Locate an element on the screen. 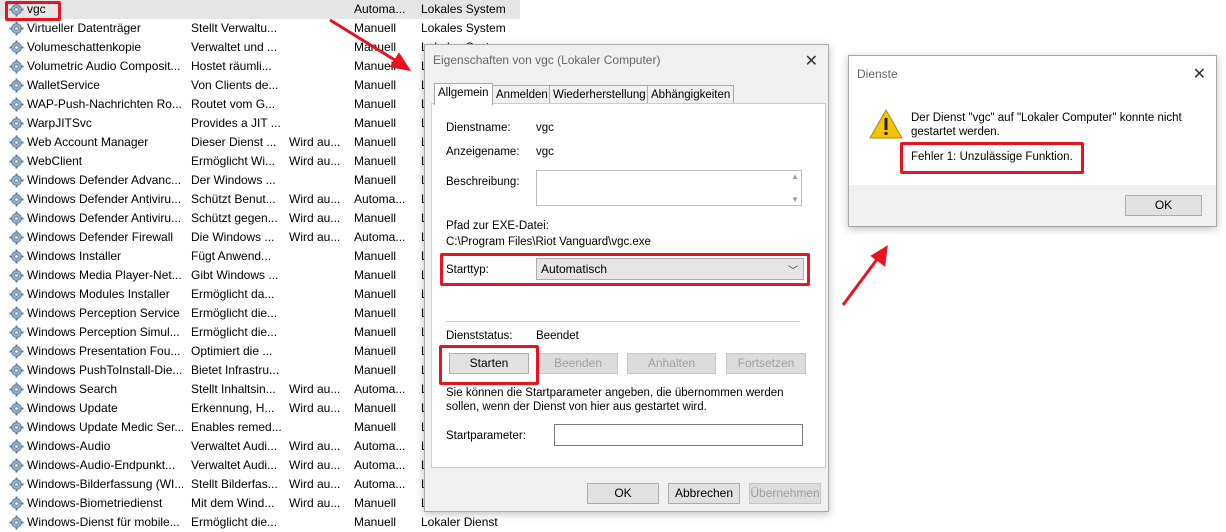 This screenshot has width=1226, height=532. error-detail: Fehler 1: Unzulässige Funktion. is located at coordinates (992, 157).